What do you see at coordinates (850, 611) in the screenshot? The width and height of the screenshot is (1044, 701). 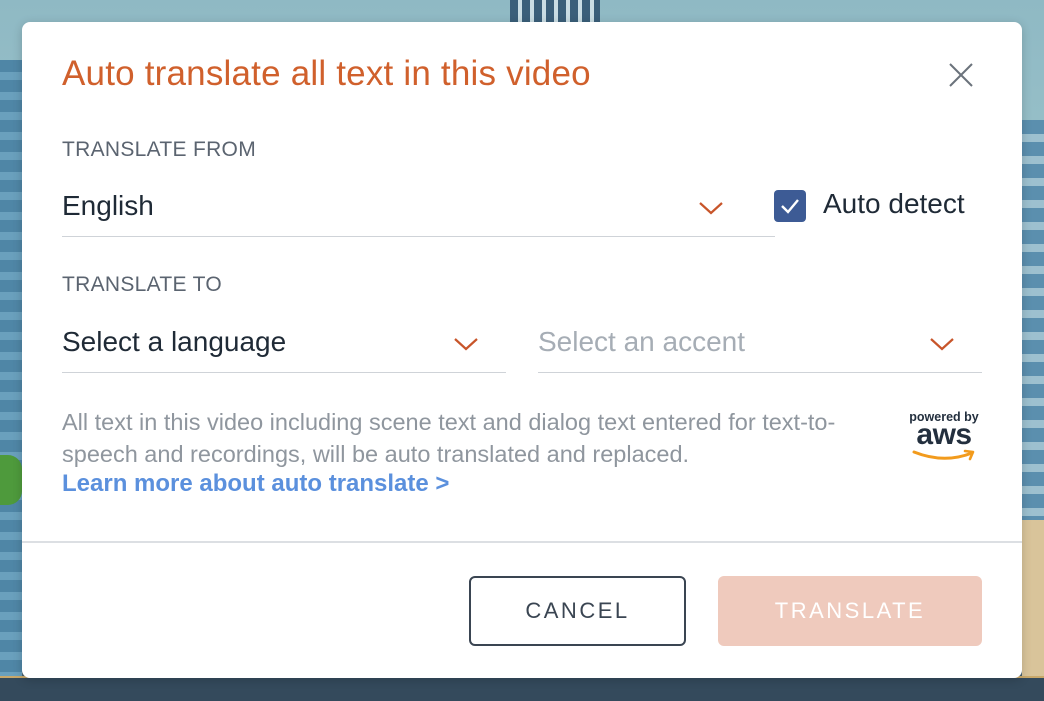 I see `translate-button: TRANSLATE` at bounding box center [850, 611].